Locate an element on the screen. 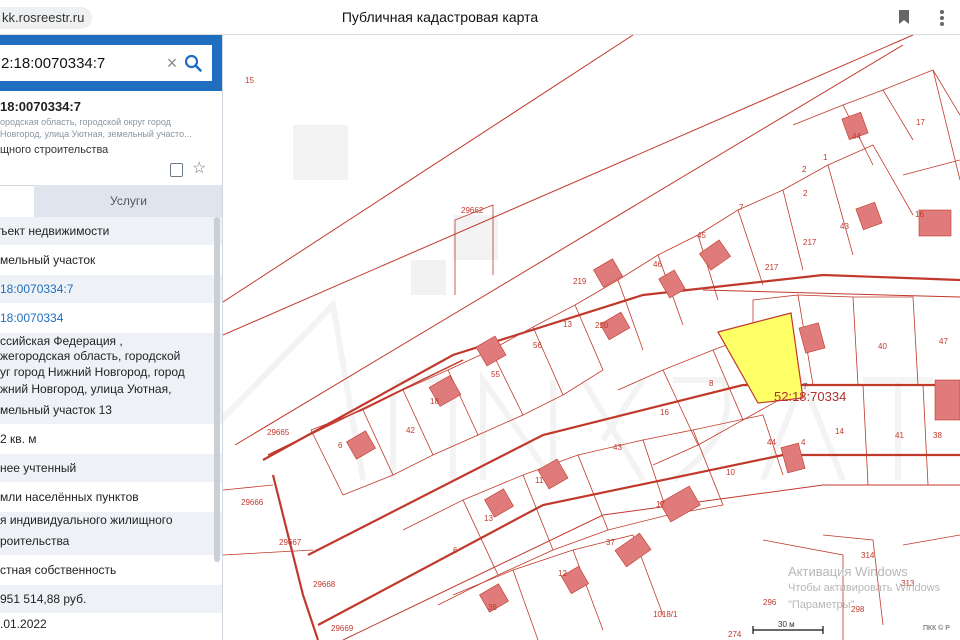 The width and height of the screenshot is (960, 640). attribute-row: жегородская область, городской is located at coordinates (111, 355).